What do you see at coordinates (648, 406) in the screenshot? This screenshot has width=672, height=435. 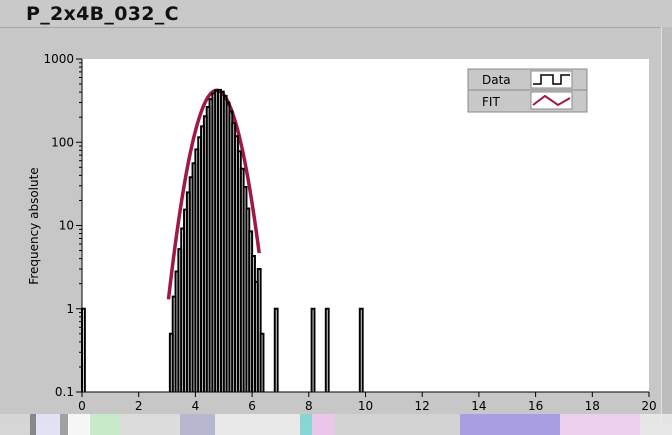 I see `x-tick-label: 20` at bounding box center [648, 406].